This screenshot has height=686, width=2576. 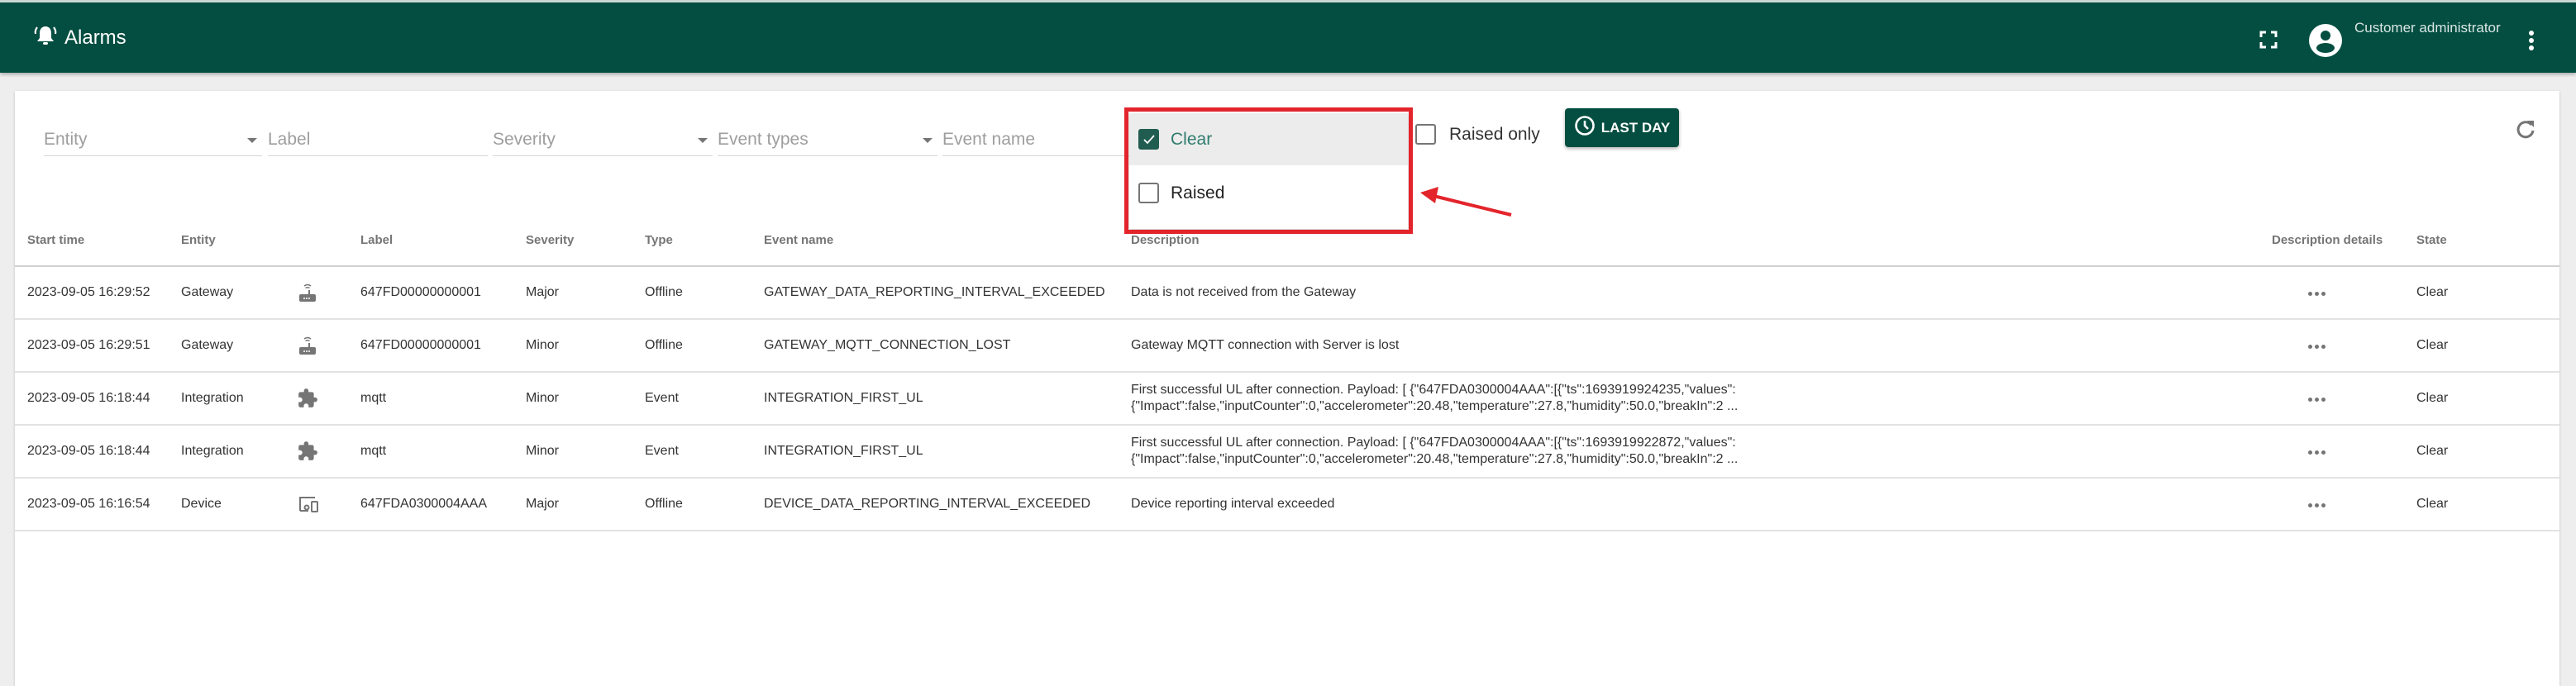 What do you see at coordinates (1288, 36) in the screenshot?
I see `top-bar: Alarms Customer administrator` at bounding box center [1288, 36].